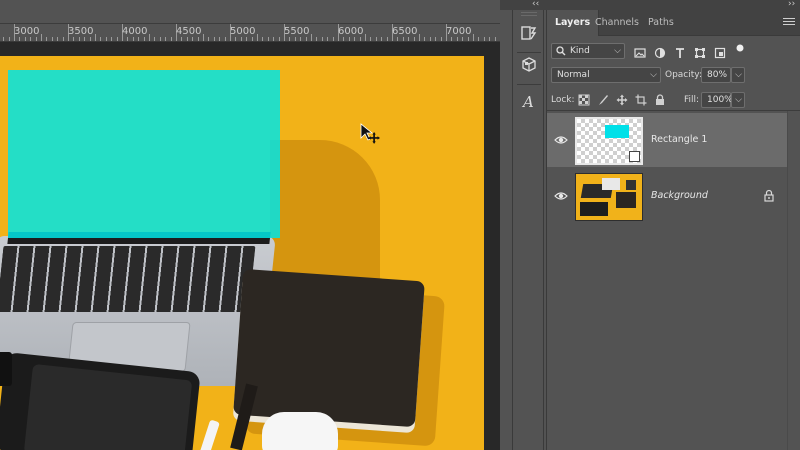  I want to click on lock-label: Lock:, so click(563, 100).